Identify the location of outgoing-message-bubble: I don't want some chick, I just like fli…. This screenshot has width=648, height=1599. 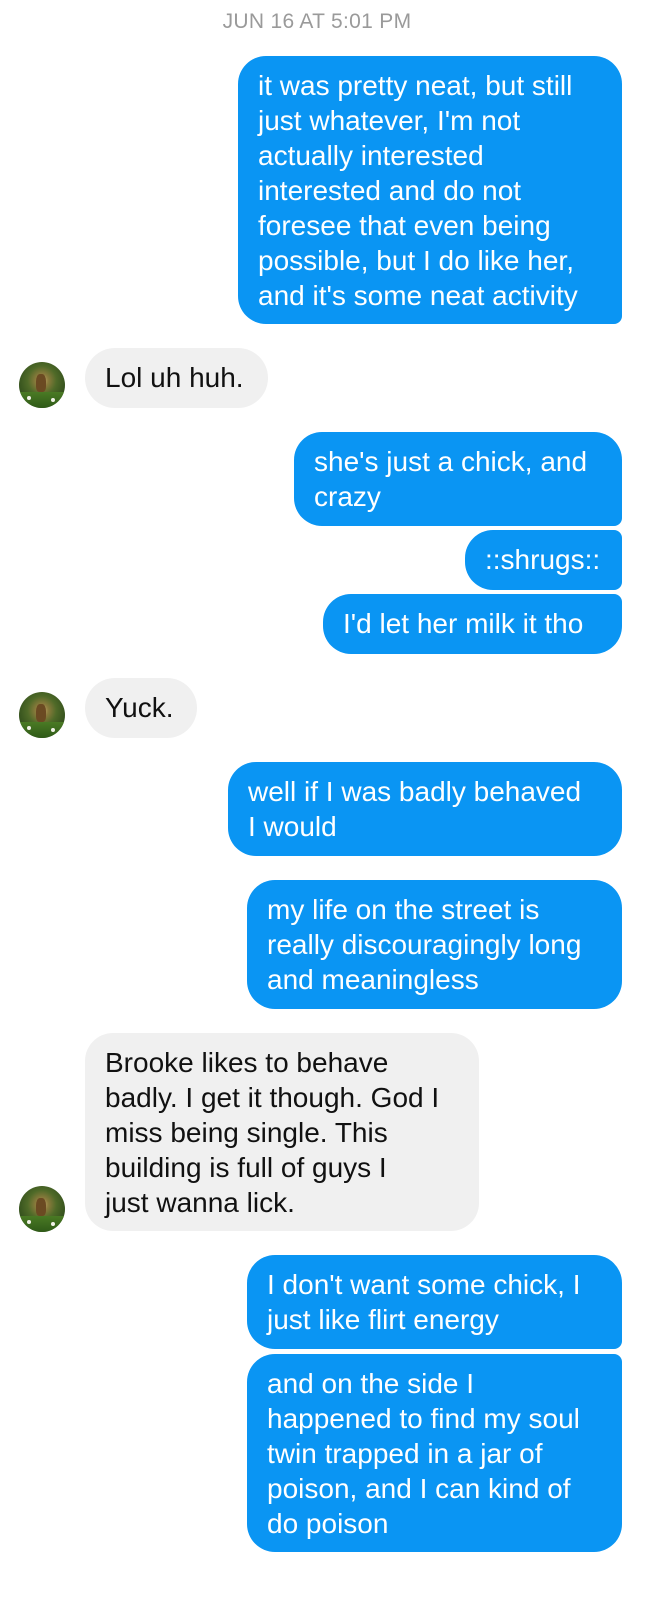
(434, 1302).